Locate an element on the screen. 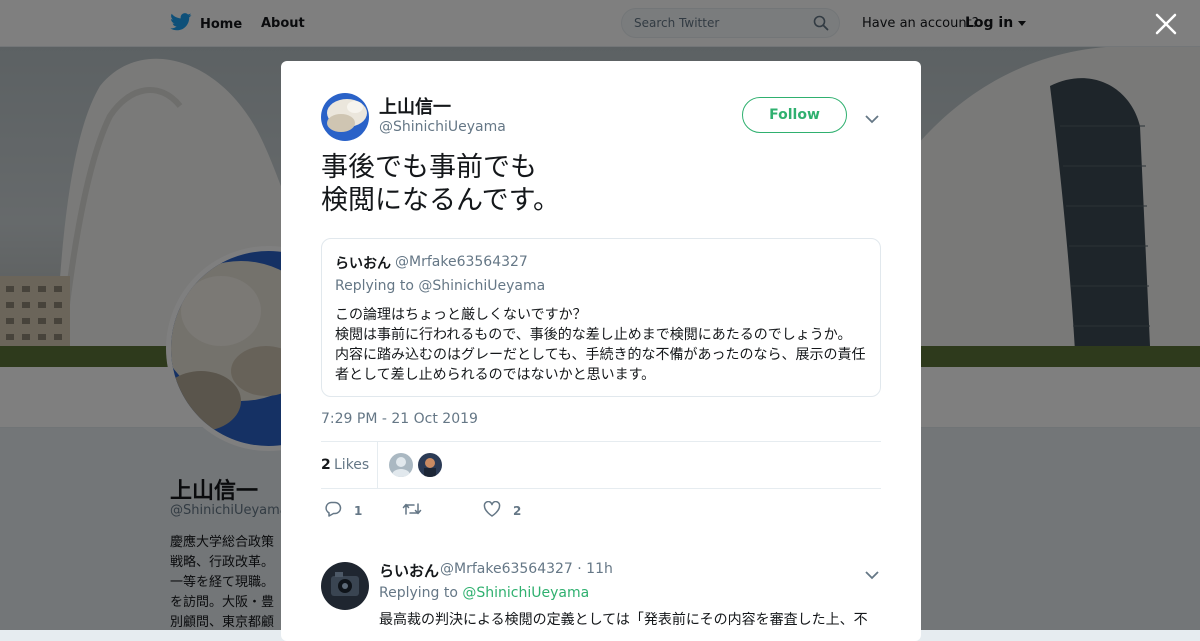 Image resolution: width=1200 pixels, height=641 pixels. author-handle: @ShinichiUeyama is located at coordinates (442, 127).